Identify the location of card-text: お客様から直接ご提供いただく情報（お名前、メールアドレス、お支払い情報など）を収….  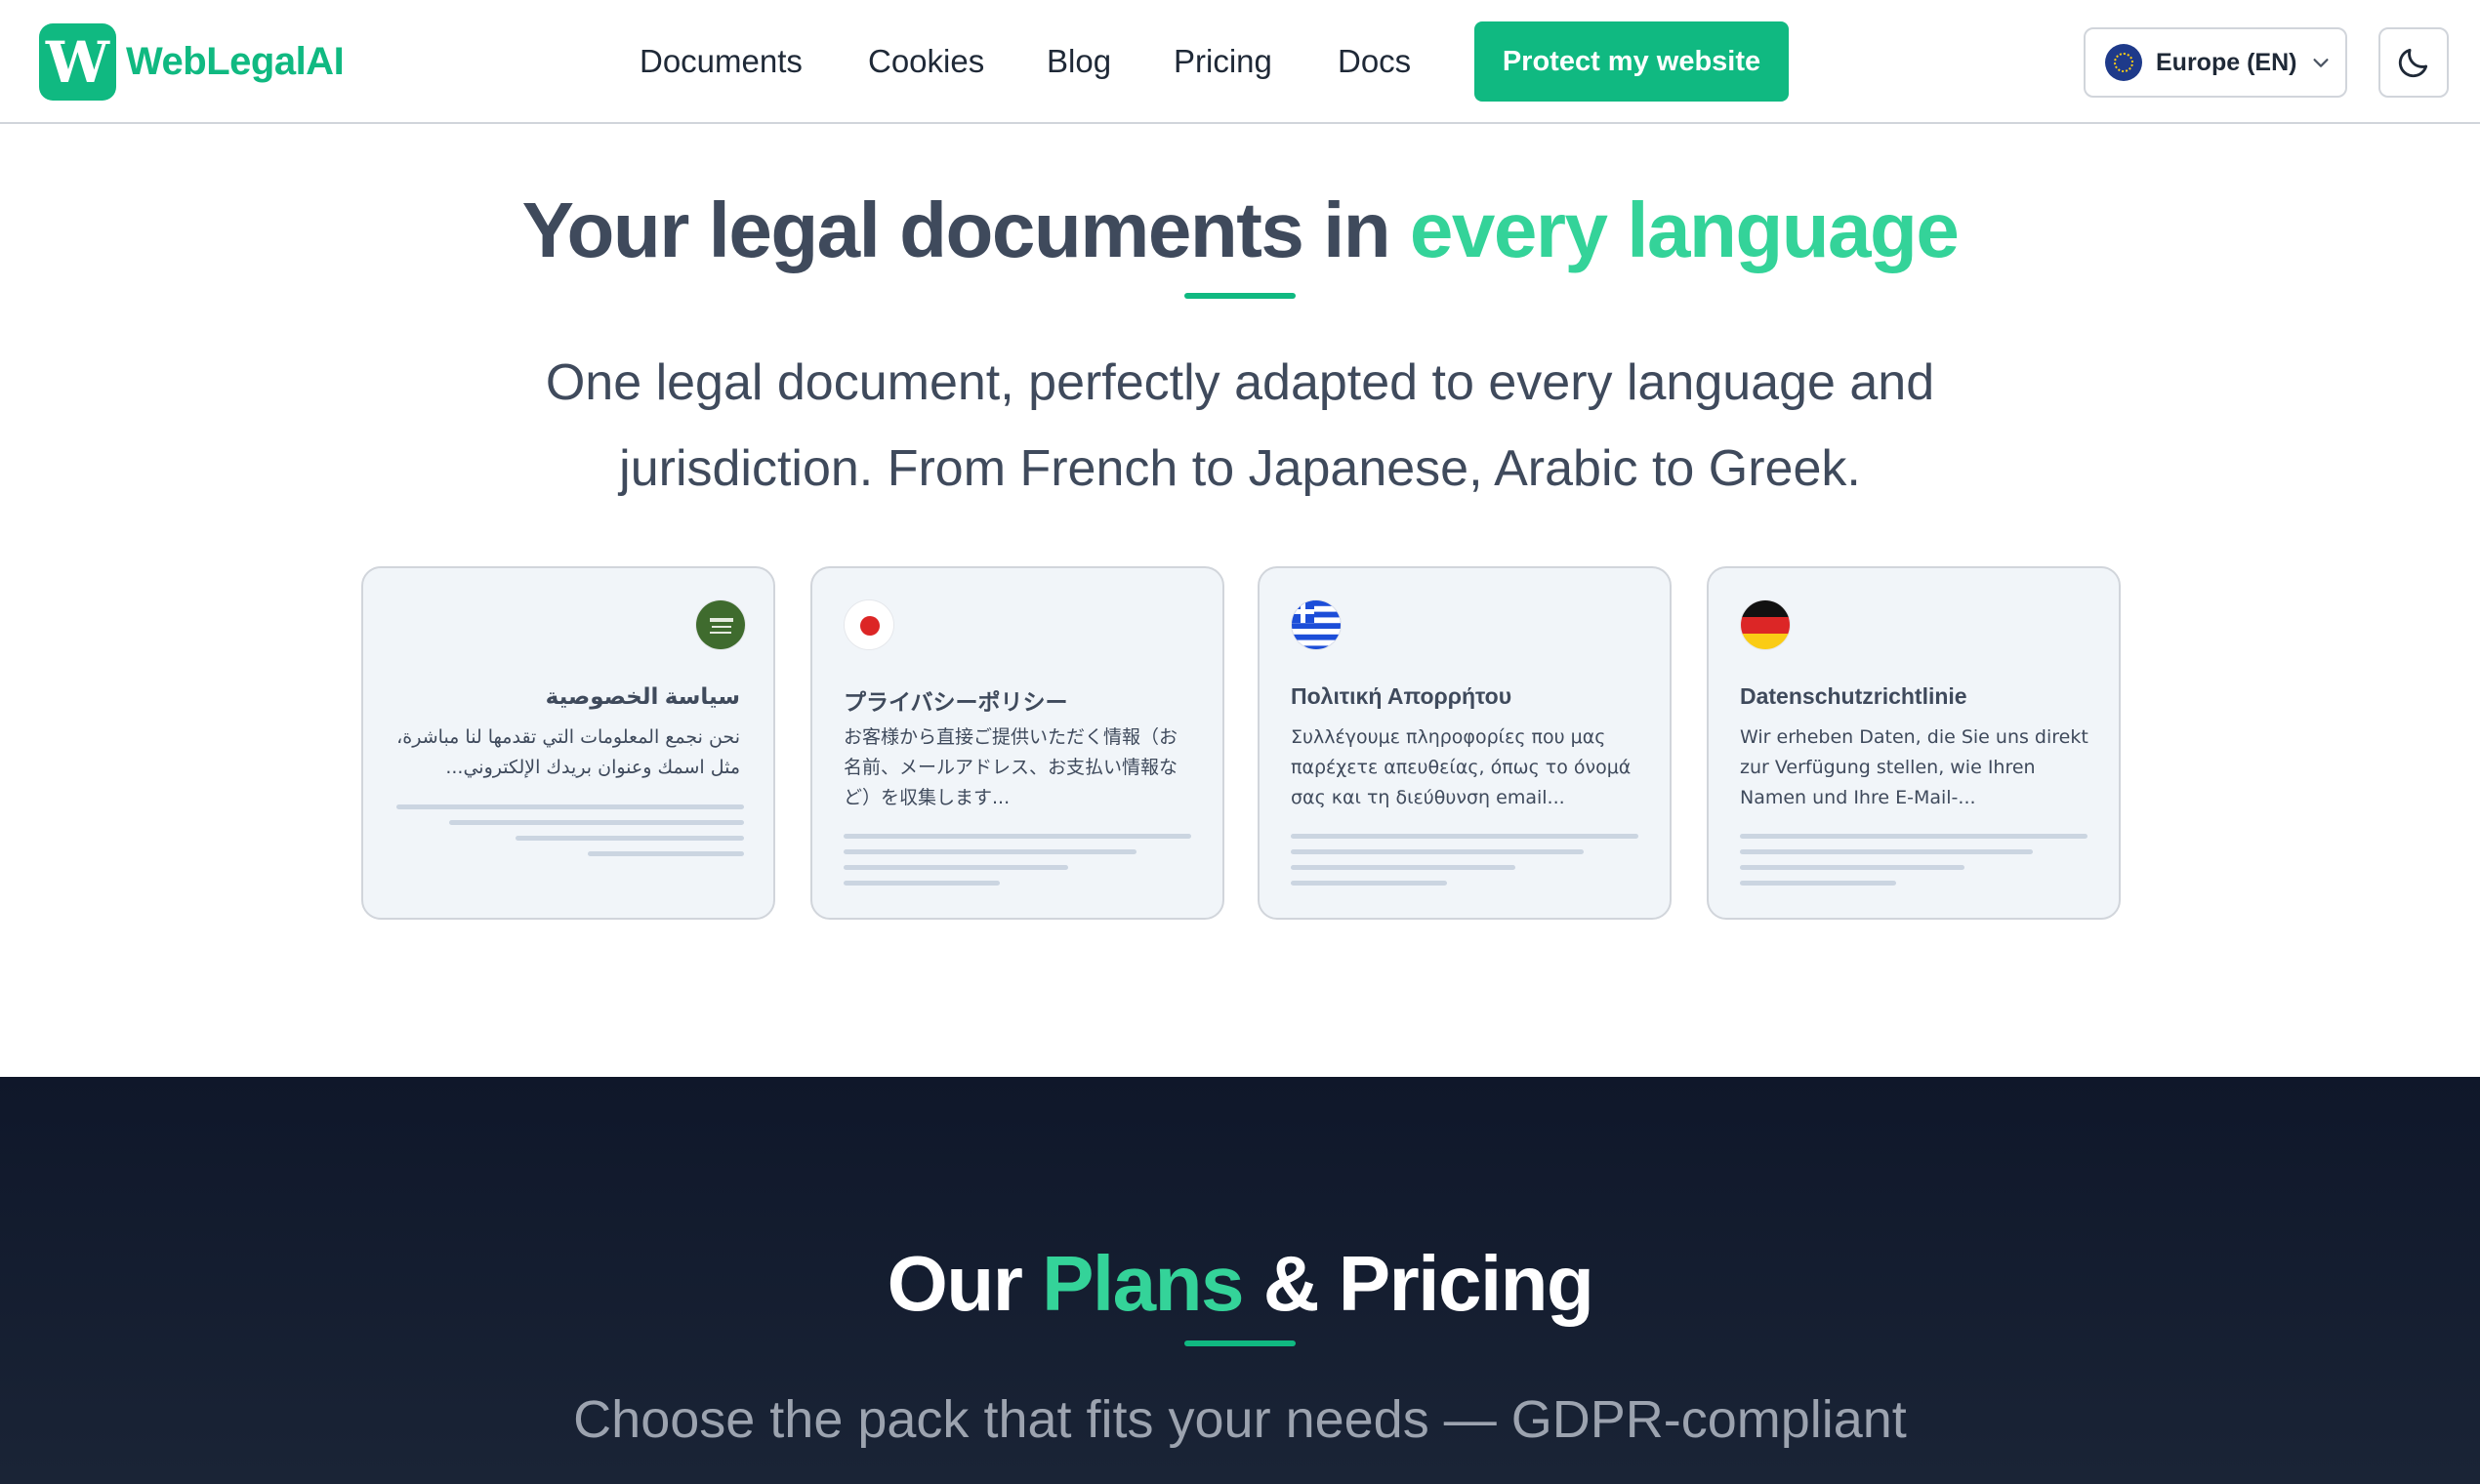
(1011, 767).